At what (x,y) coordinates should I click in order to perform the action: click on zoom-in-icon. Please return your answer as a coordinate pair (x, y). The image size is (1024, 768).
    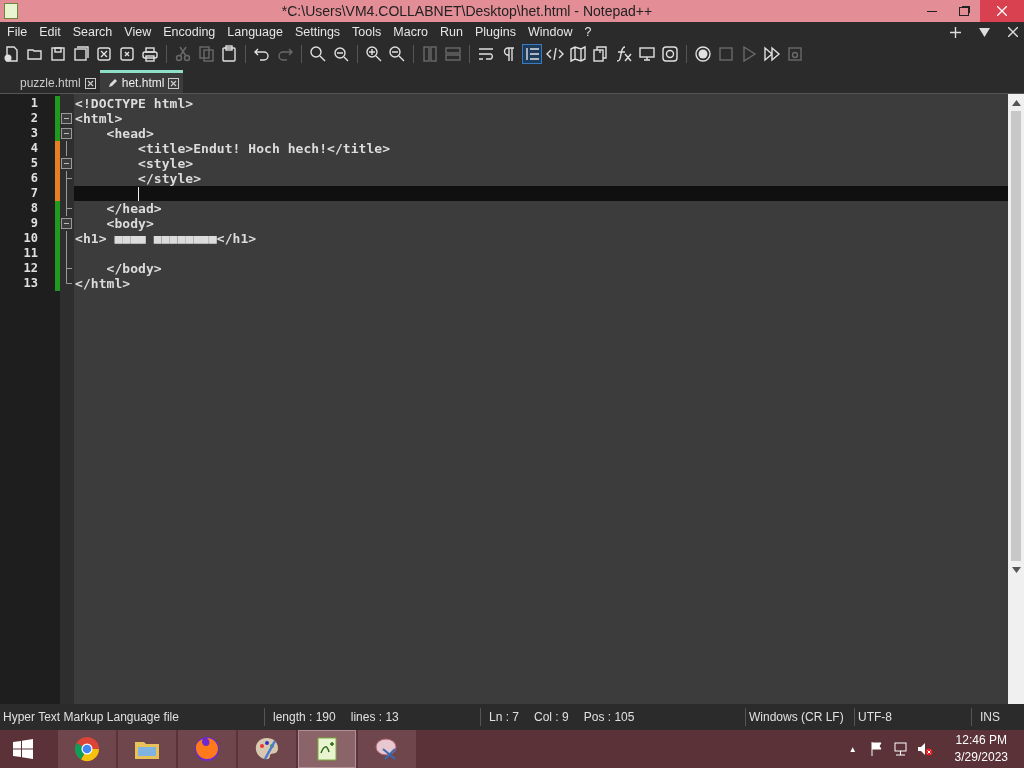
    Looking at the image, I should click on (374, 54).